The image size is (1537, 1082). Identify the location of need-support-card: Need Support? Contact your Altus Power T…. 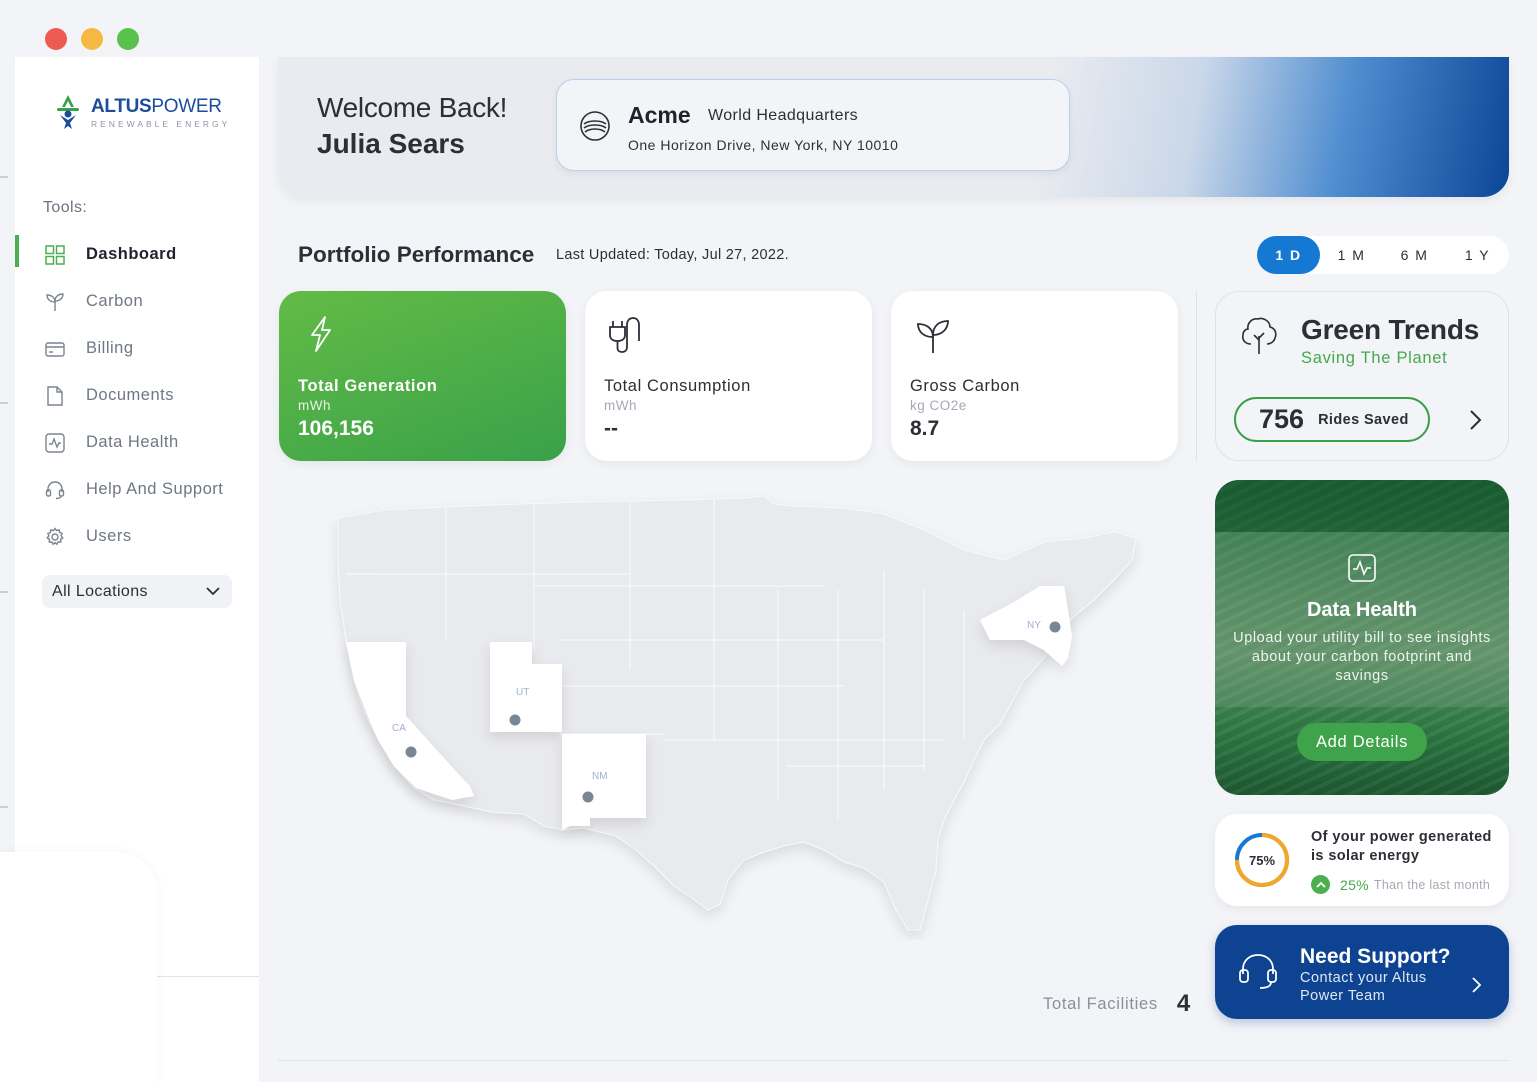
(1362, 972).